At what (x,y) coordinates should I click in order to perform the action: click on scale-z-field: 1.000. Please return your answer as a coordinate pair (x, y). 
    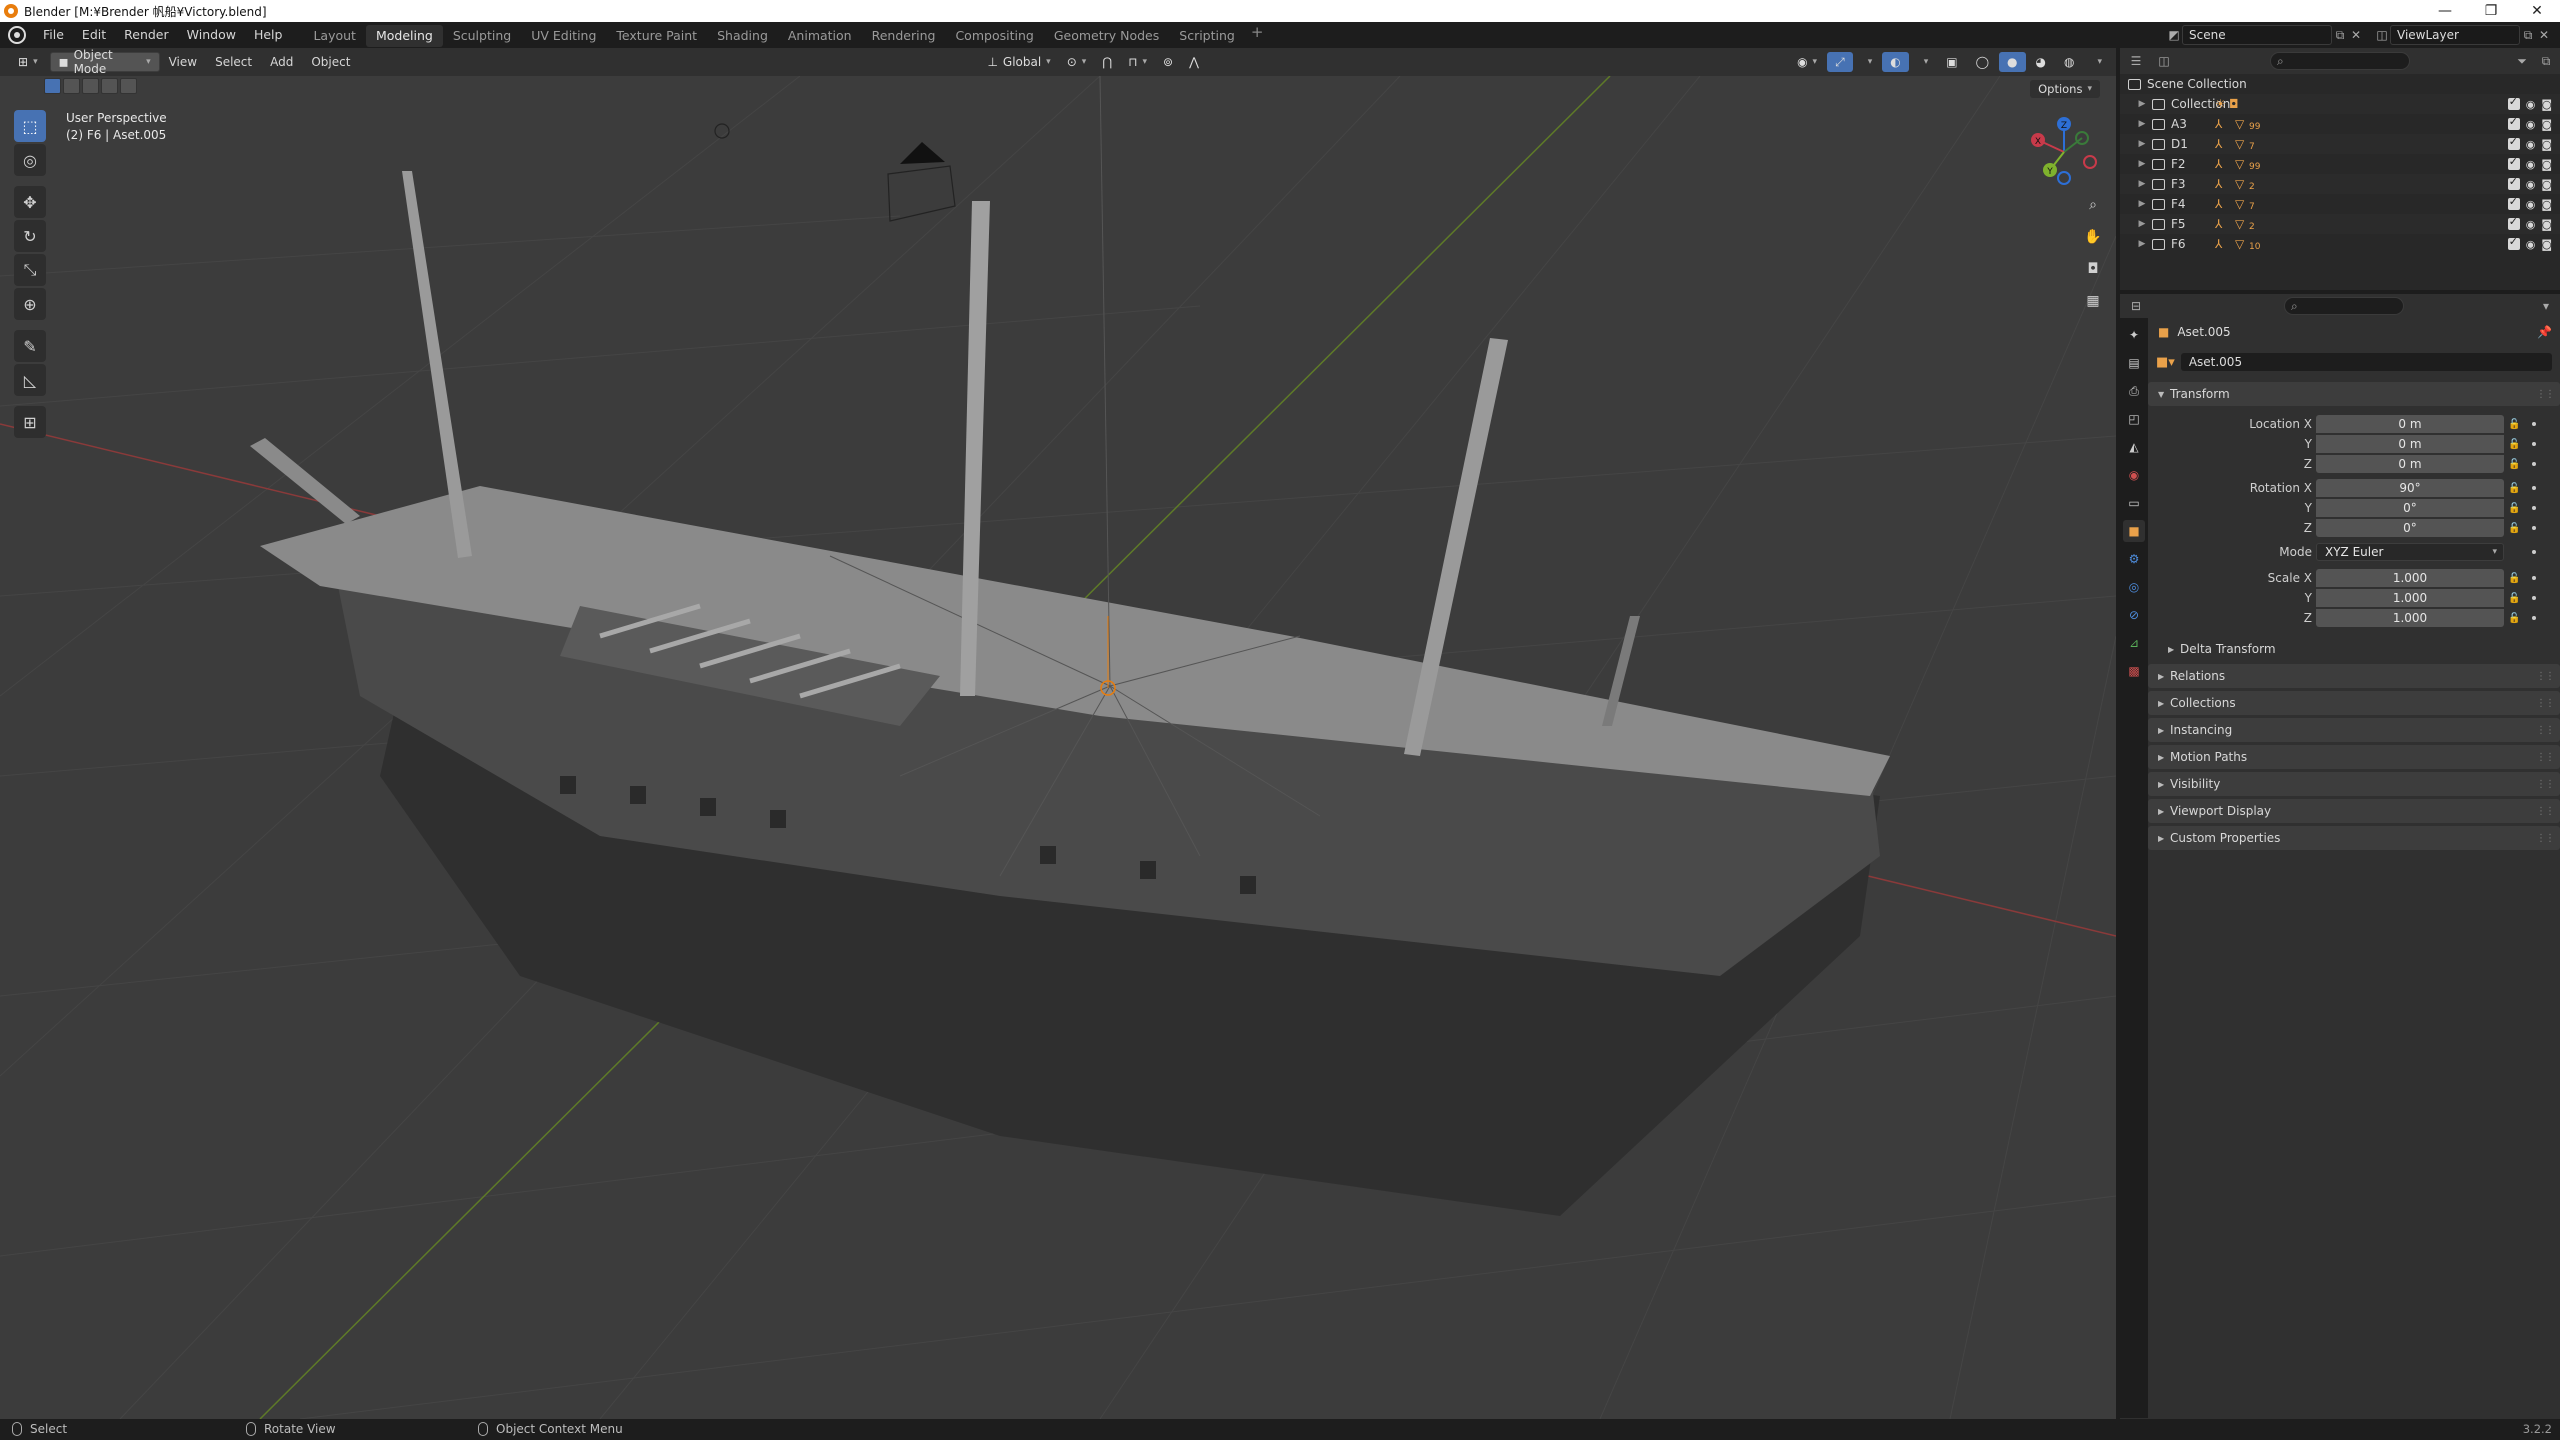
    Looking at the image, I should click on (2410, 618).